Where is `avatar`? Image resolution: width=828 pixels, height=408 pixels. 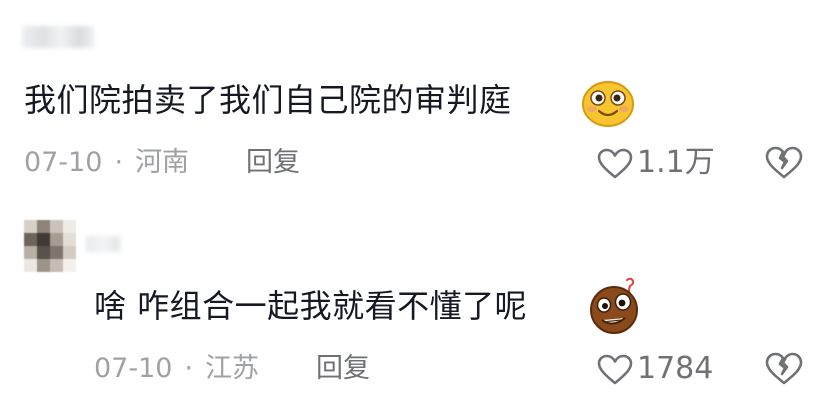 avatar is located at coordinates (50, 246).